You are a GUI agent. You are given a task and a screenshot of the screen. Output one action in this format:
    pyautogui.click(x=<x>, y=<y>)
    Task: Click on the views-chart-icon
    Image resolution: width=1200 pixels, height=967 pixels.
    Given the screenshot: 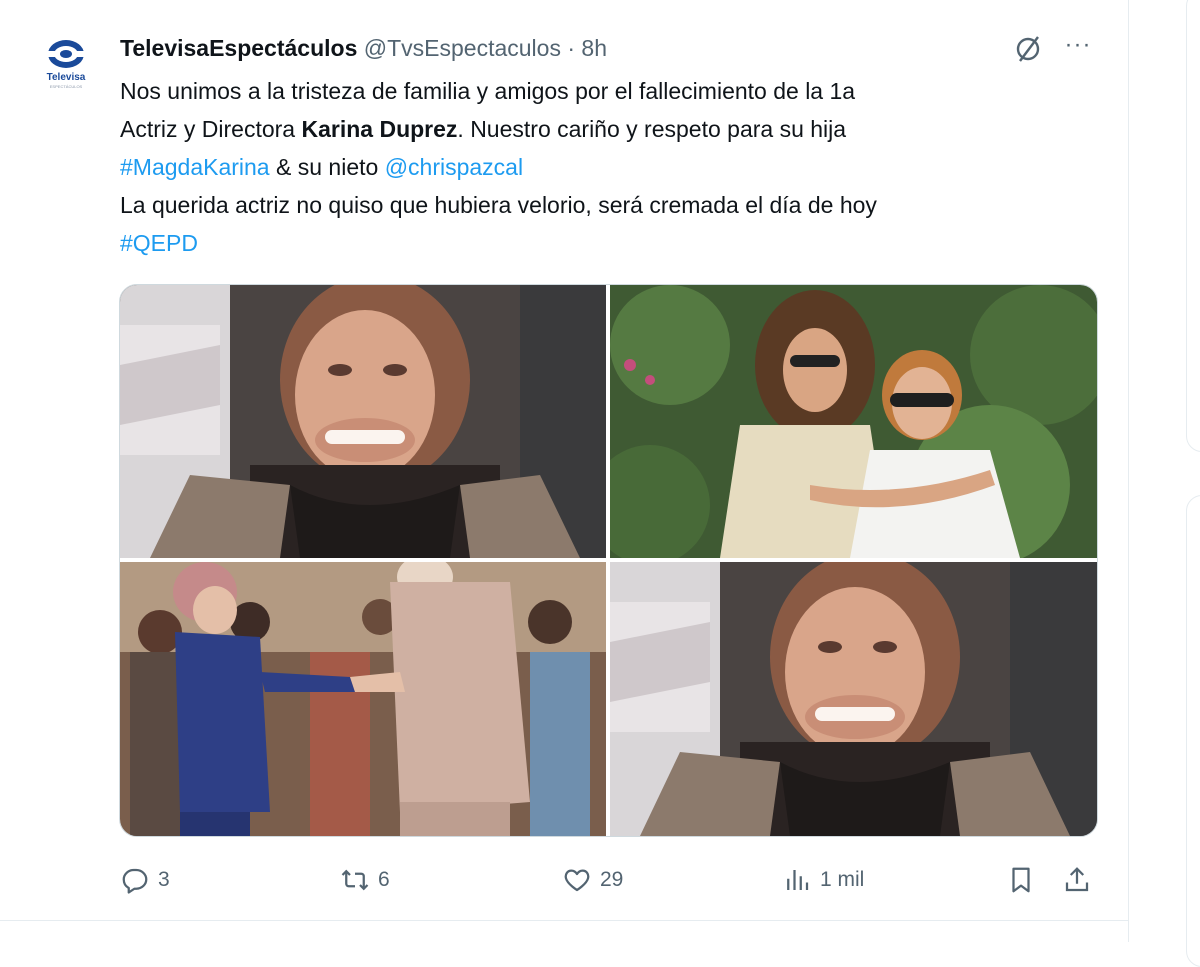 What is the action you would take?
    pyautogui.click(x=798, y=880)
    